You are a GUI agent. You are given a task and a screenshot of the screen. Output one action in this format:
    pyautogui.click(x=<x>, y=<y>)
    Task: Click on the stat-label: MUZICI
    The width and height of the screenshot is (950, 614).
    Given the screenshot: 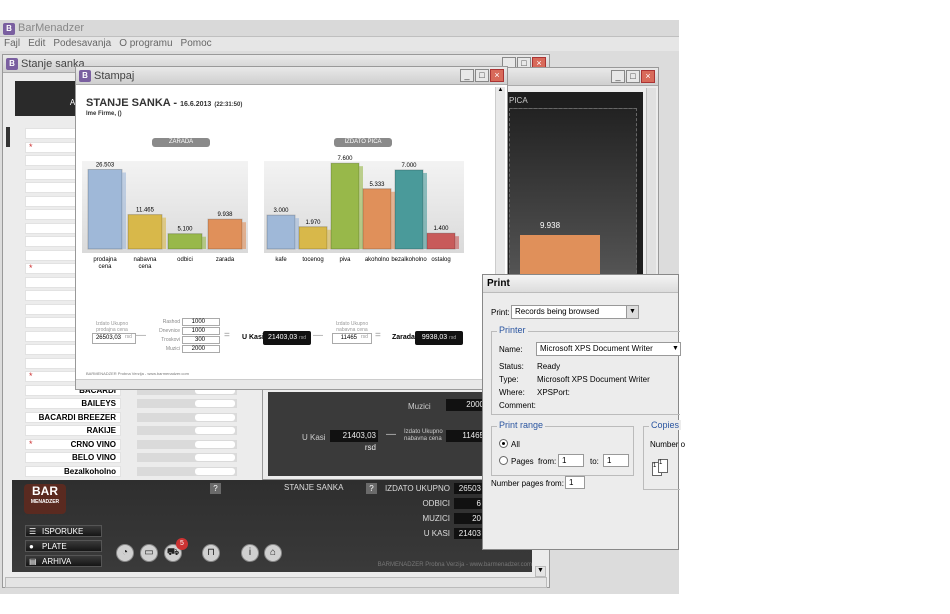 What is the action you would take?
    pyautogui.click(x=436, y=518)
    